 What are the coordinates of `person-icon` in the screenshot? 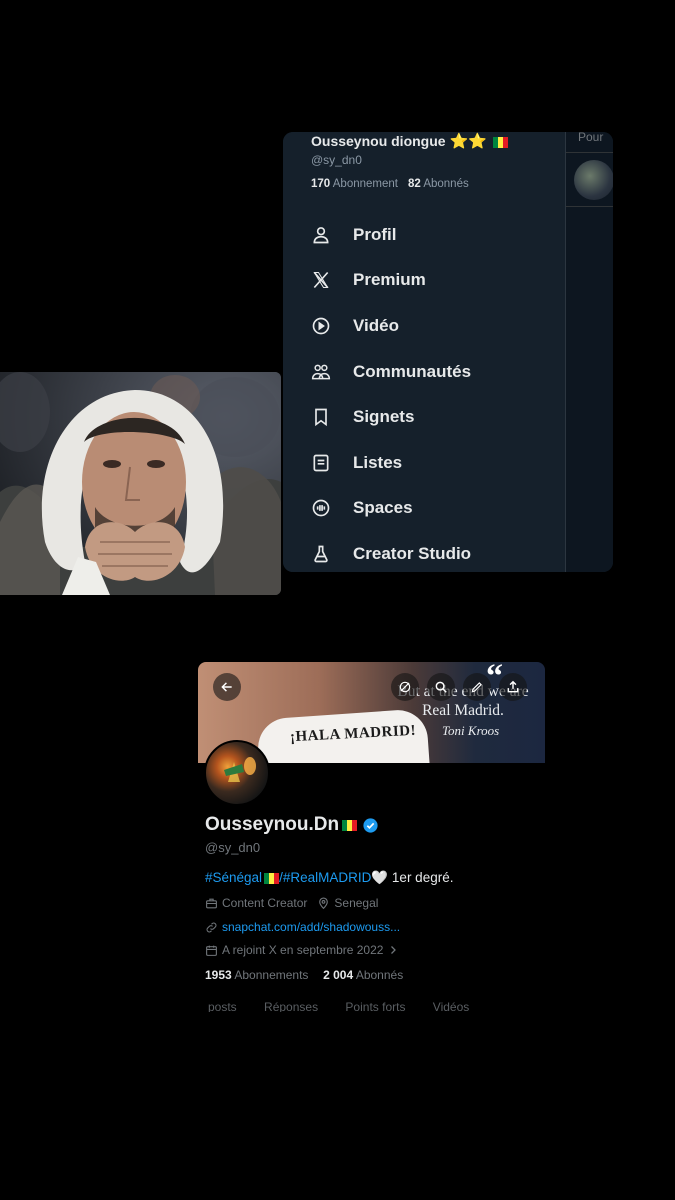 It's located at (321, 235).